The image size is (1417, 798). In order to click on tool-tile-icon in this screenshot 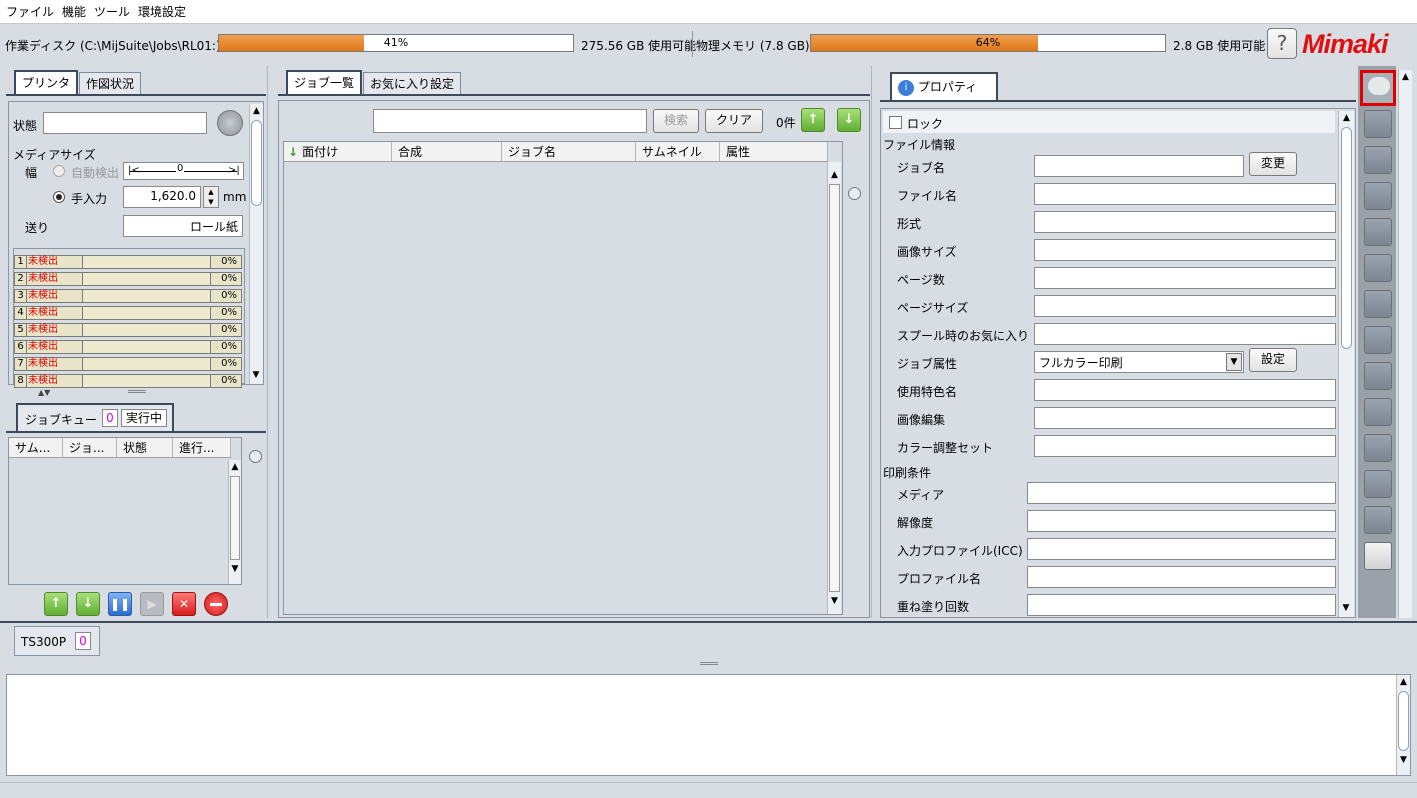, I will do `click(1378, 232)`.